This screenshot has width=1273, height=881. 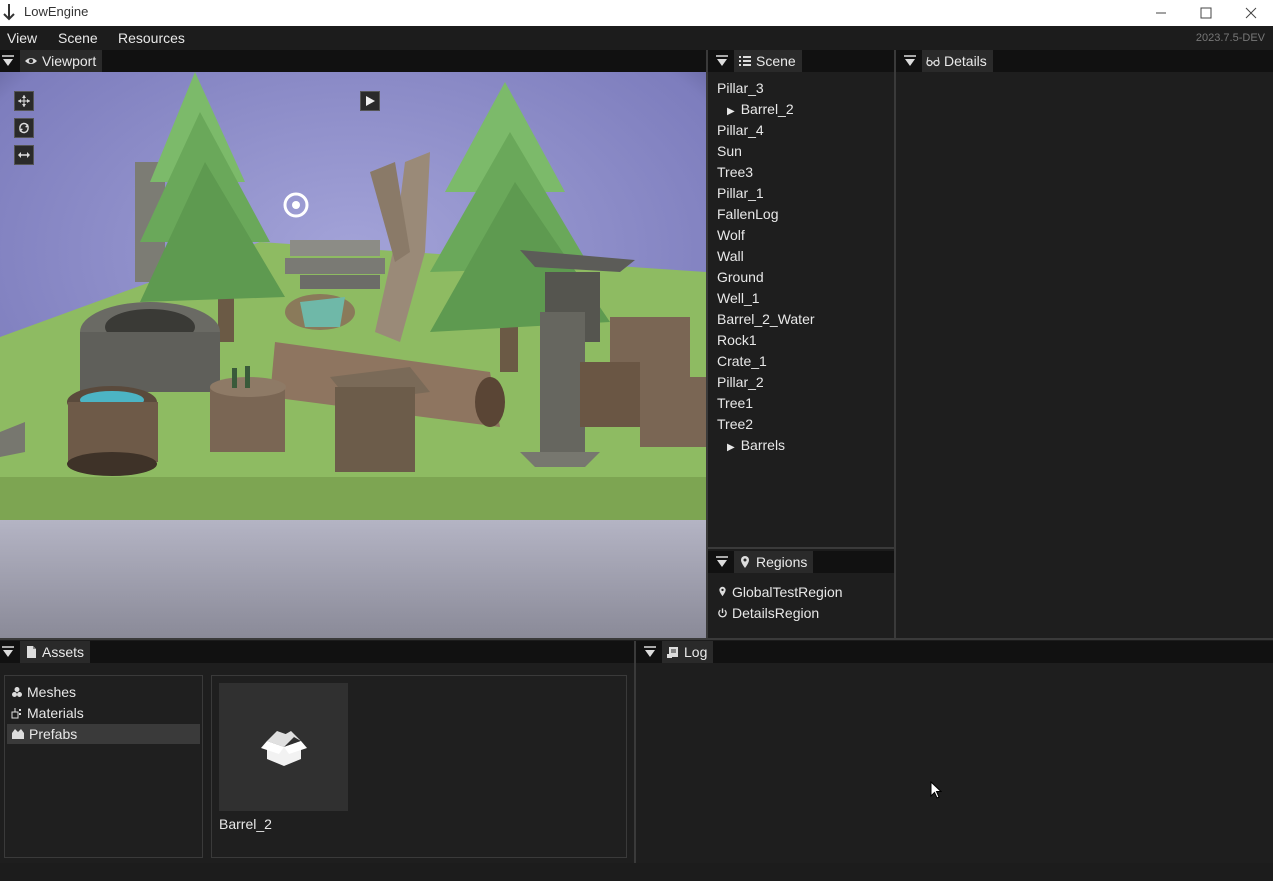 What do you see at coordinates (801, 195) in the screenshot?
I see `scene-item-pillar-1: Pillar_1` at bounding box center [801, 195].